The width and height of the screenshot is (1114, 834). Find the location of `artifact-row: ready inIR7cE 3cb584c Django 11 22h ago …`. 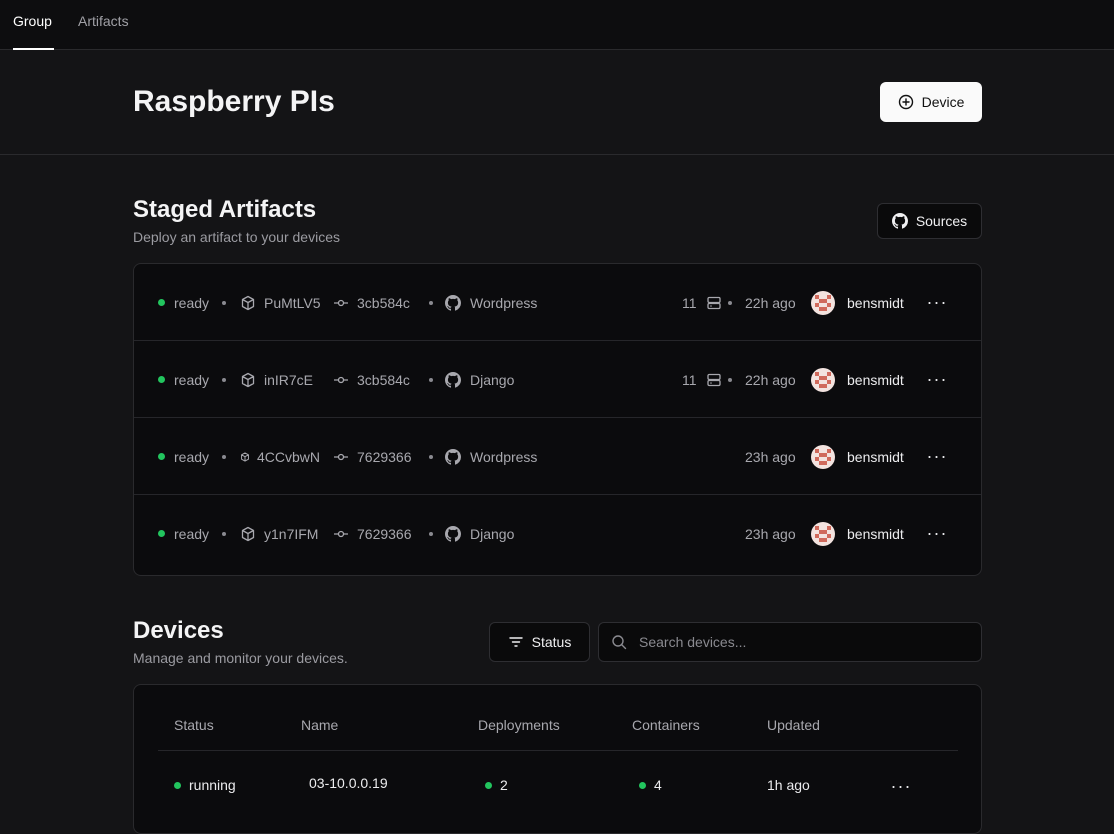

artifact-row: ready inIR7cE 3cb584c Django 11 22h ago … is located at coordinates (557, 379).